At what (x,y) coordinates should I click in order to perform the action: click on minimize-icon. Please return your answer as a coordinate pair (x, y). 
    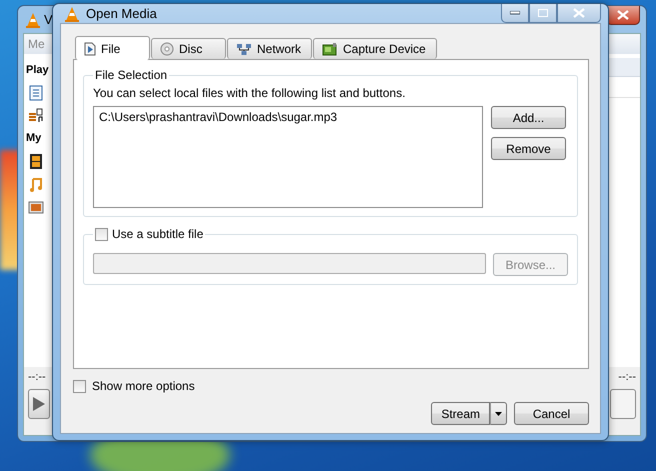
    Looking at the image, I should click on (515, 13).